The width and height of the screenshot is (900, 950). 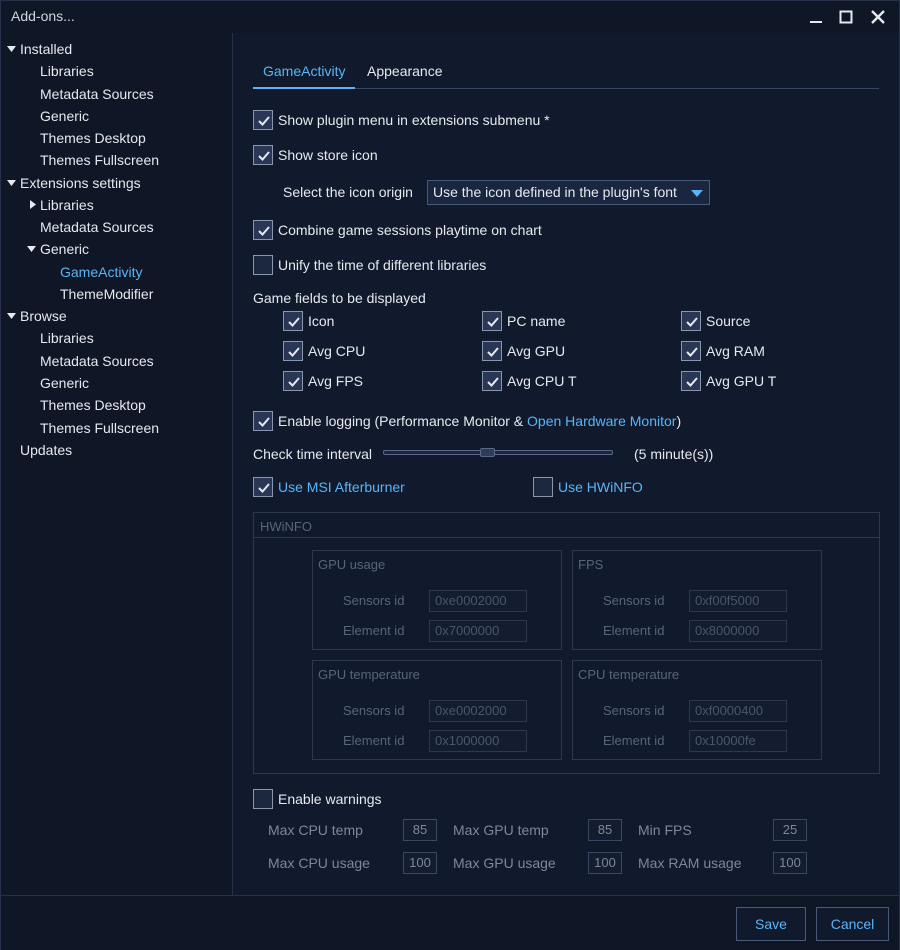 I want to click on tree-item-label: GameActivity, so click(x=101, y=272).